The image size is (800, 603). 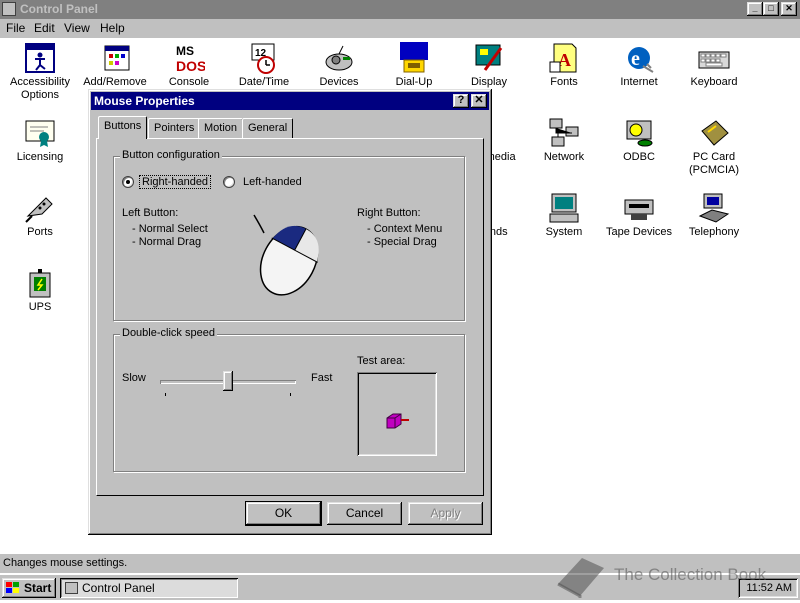 What do you see at coordinates (283, 513) in the screenshot?
I see `ok-button: OK` at bounding box center [283, 513].